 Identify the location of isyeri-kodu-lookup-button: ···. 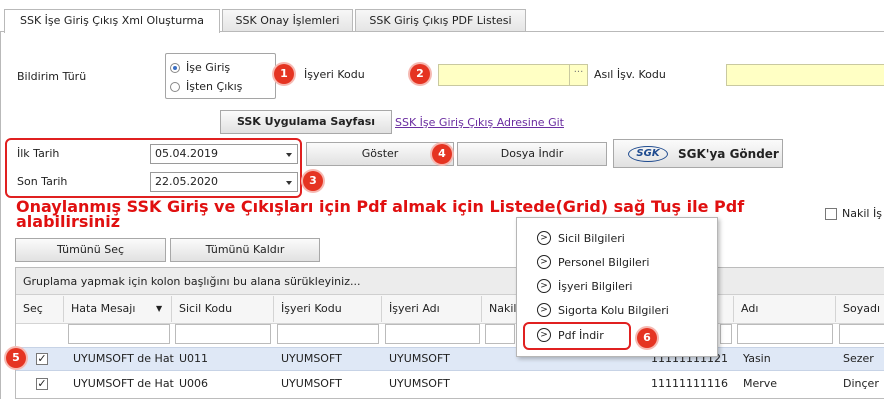
(578, 75).